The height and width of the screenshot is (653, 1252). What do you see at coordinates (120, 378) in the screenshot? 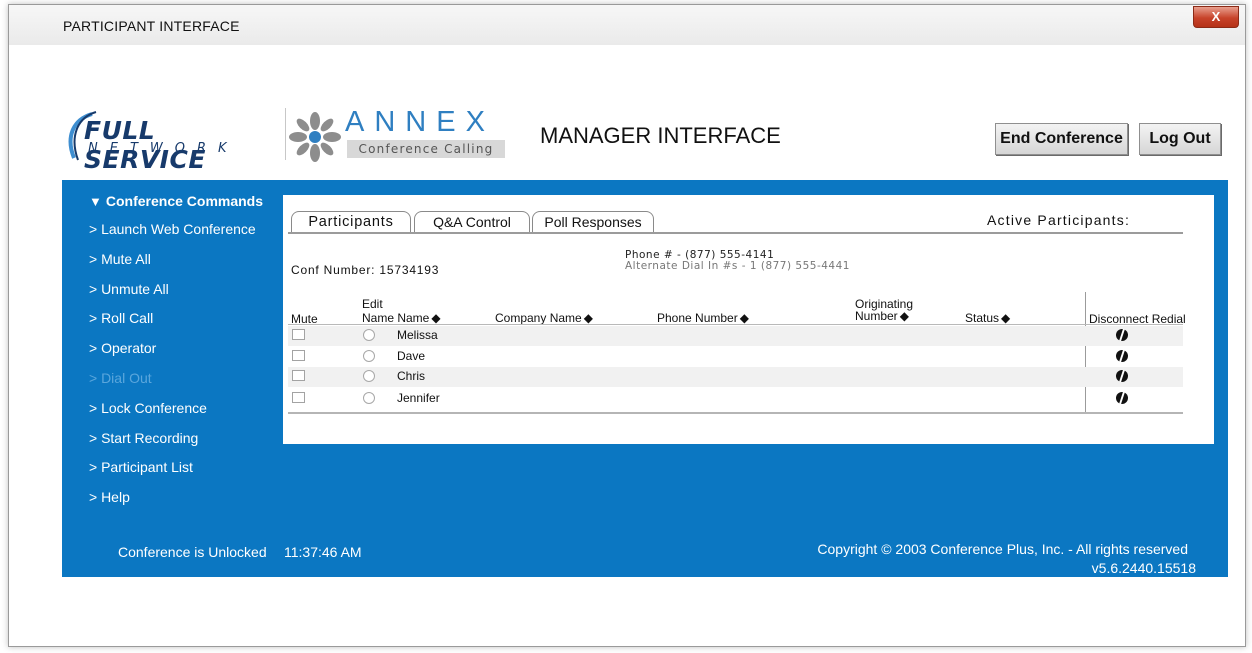
I see `sidebar-item: > Dial Out` at bounding box center [120, 378].